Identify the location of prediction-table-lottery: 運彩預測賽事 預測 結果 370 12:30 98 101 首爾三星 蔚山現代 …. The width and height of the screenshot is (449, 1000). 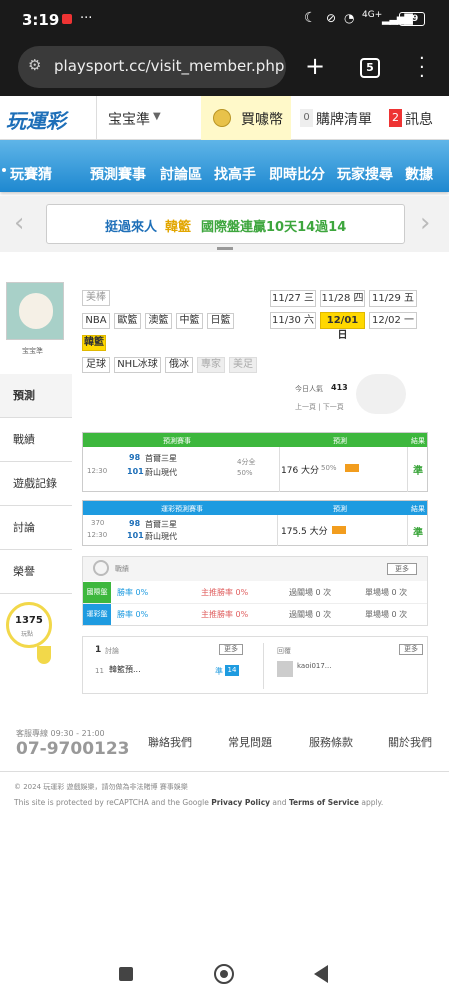
(255, 523).